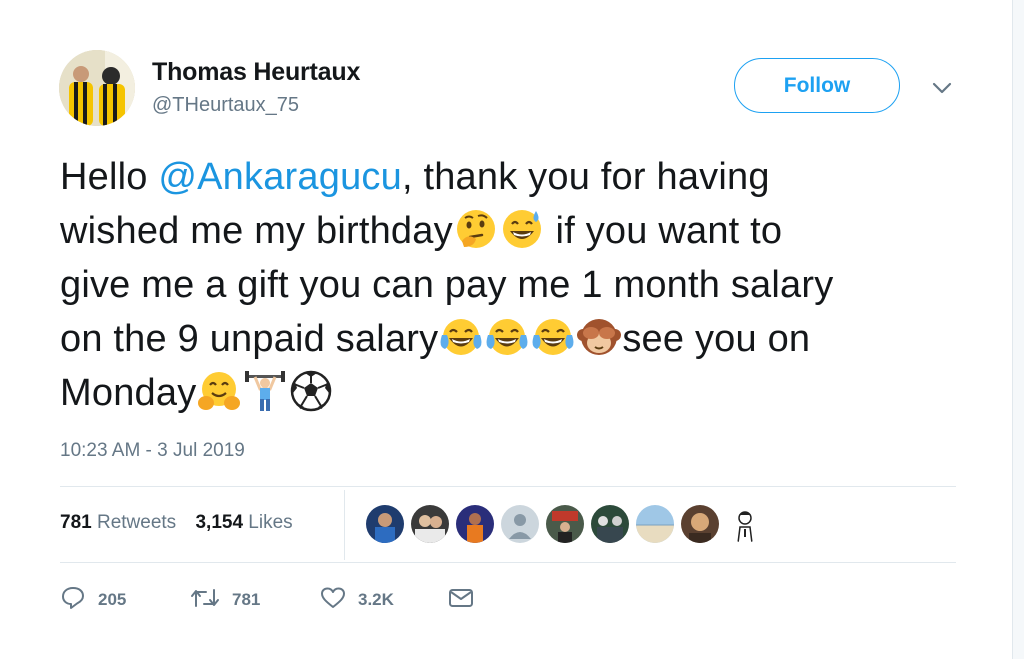 This screenshot has width=1024, height=659. I want to click on likes-stat: 3,154 Likes, so click(243, 522).